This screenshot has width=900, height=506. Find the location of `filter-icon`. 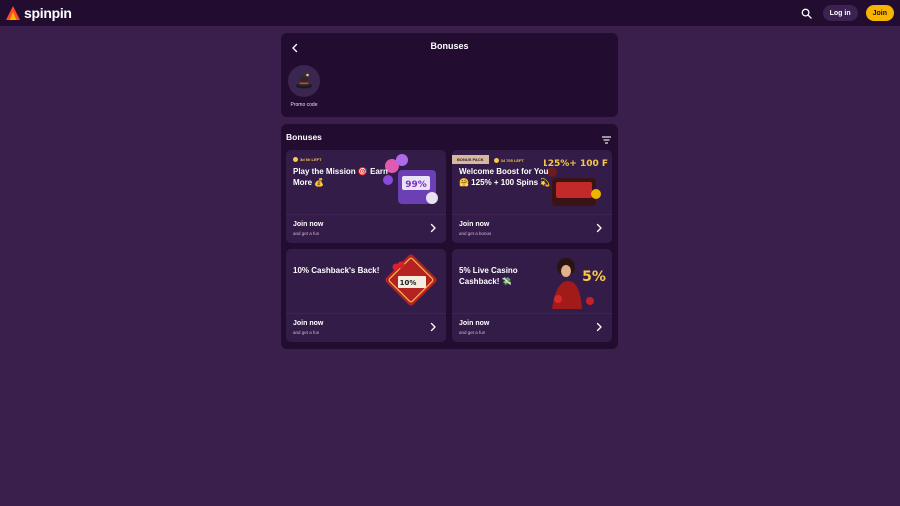

filter-icon is located at coordinates (606, 140).